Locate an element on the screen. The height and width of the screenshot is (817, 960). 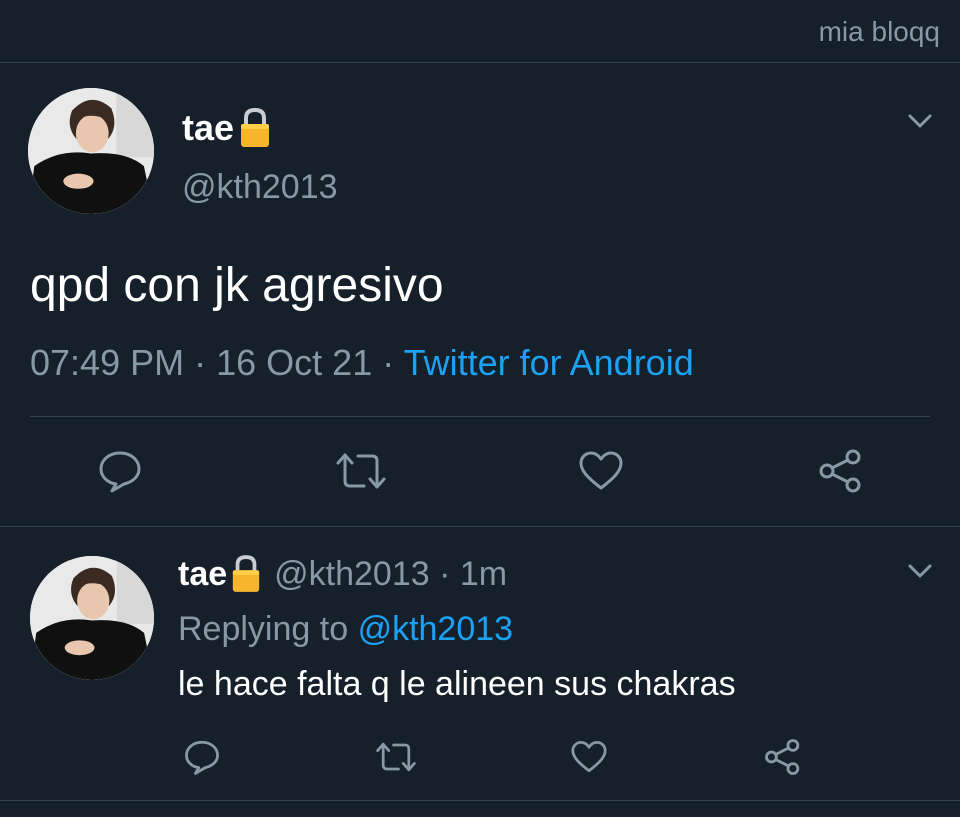
reply-text: le hace falta q le alineen sus chakras is located at coordinates (457, 684).